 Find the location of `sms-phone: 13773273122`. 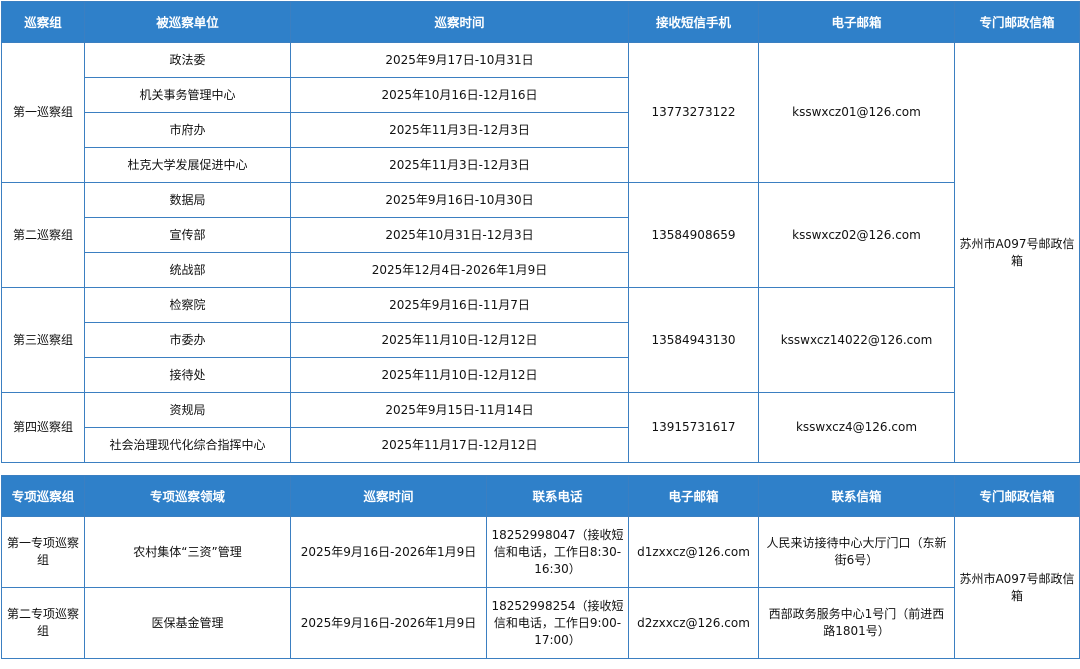

sms-phone: 13773273122 is located at coordinates (693, 112).